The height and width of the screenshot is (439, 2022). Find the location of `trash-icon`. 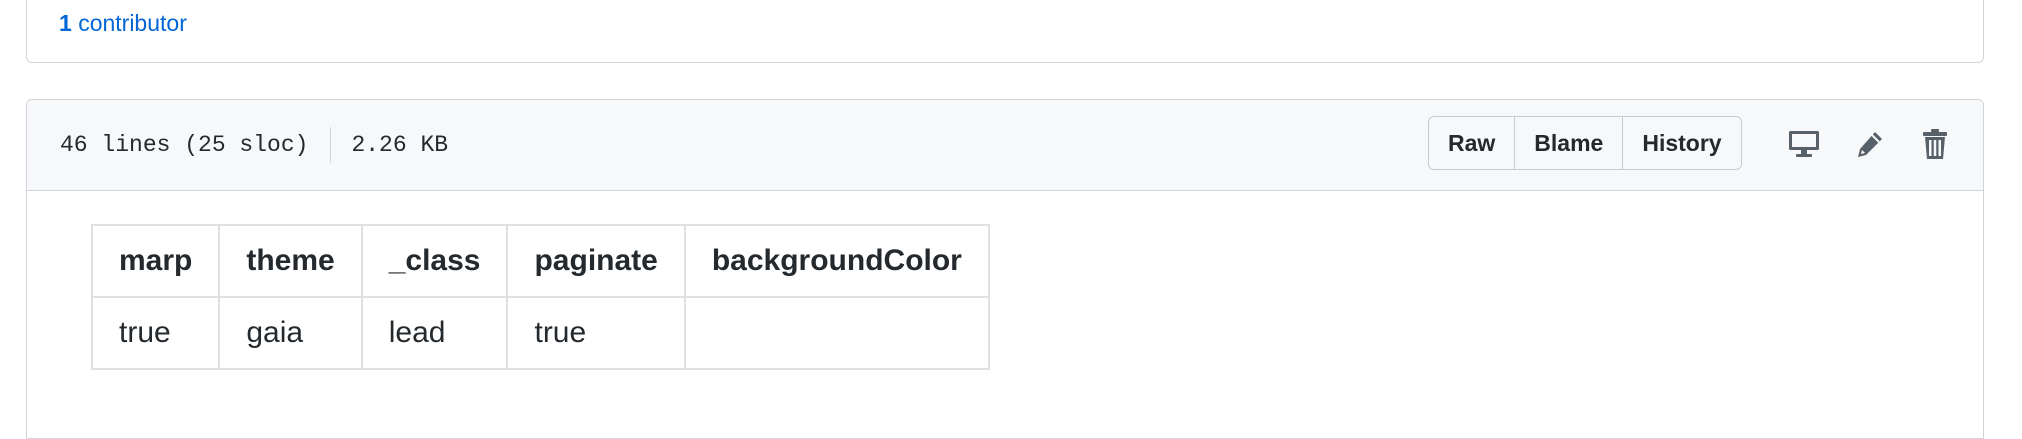

trash-icon is located at coordinates (1935, 144).